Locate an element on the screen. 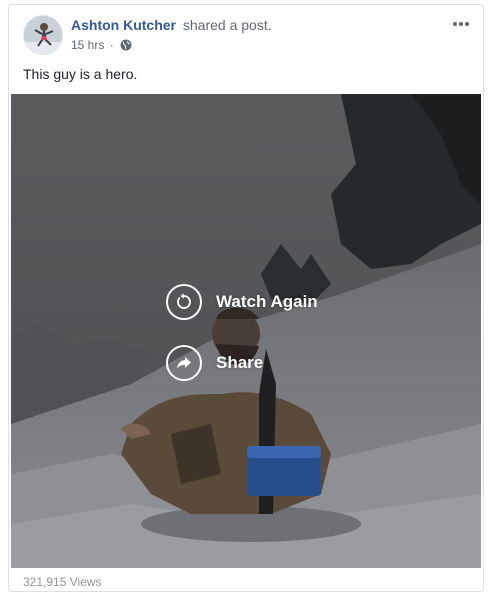 The image size is (488, 592). post-header: Ashton Kutcher shared a post. 15 hrs · is located at coordinates (248, 37).